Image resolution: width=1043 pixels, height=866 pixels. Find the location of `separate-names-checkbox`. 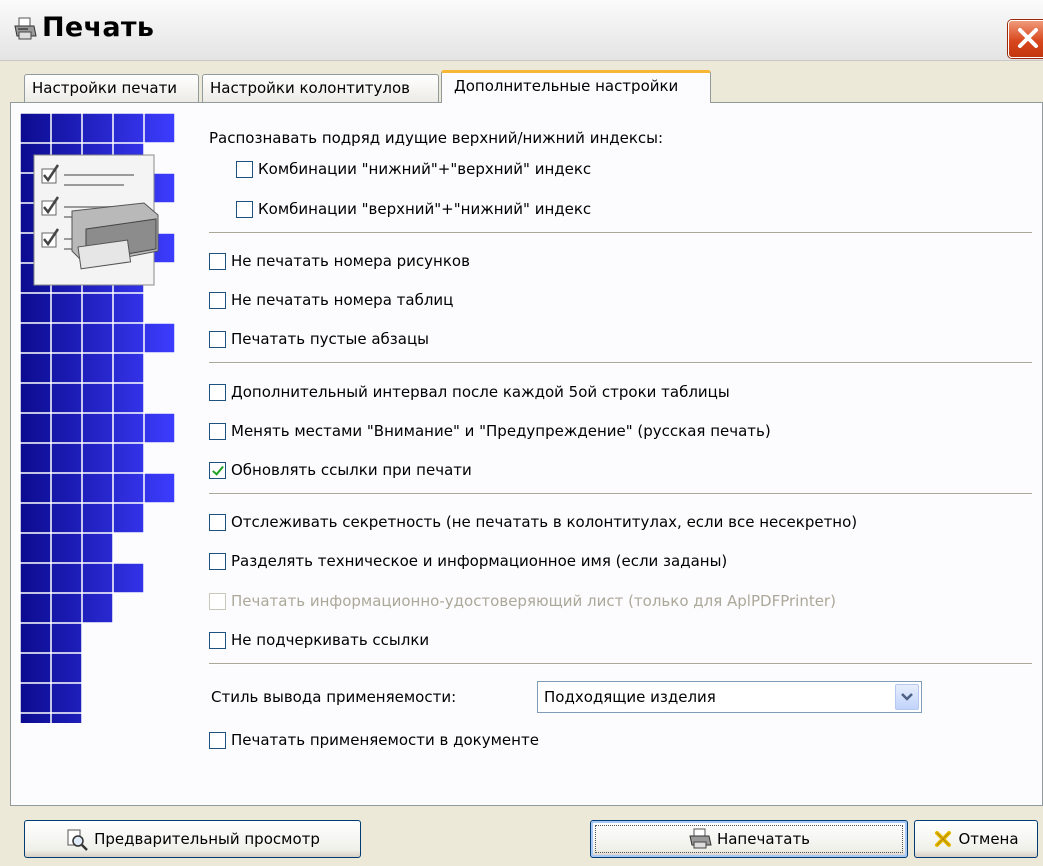

separate-names-checkbox is located at coordinates (217, 561).